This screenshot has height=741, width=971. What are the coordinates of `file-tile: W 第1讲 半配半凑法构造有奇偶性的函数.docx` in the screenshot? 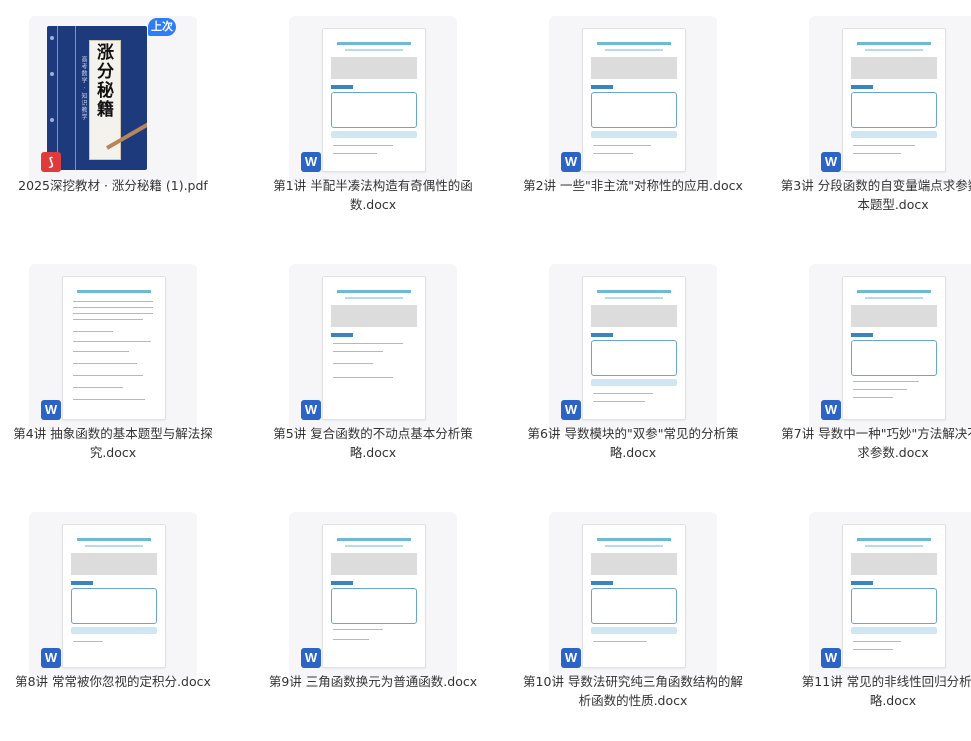 It's located at (380, 120).